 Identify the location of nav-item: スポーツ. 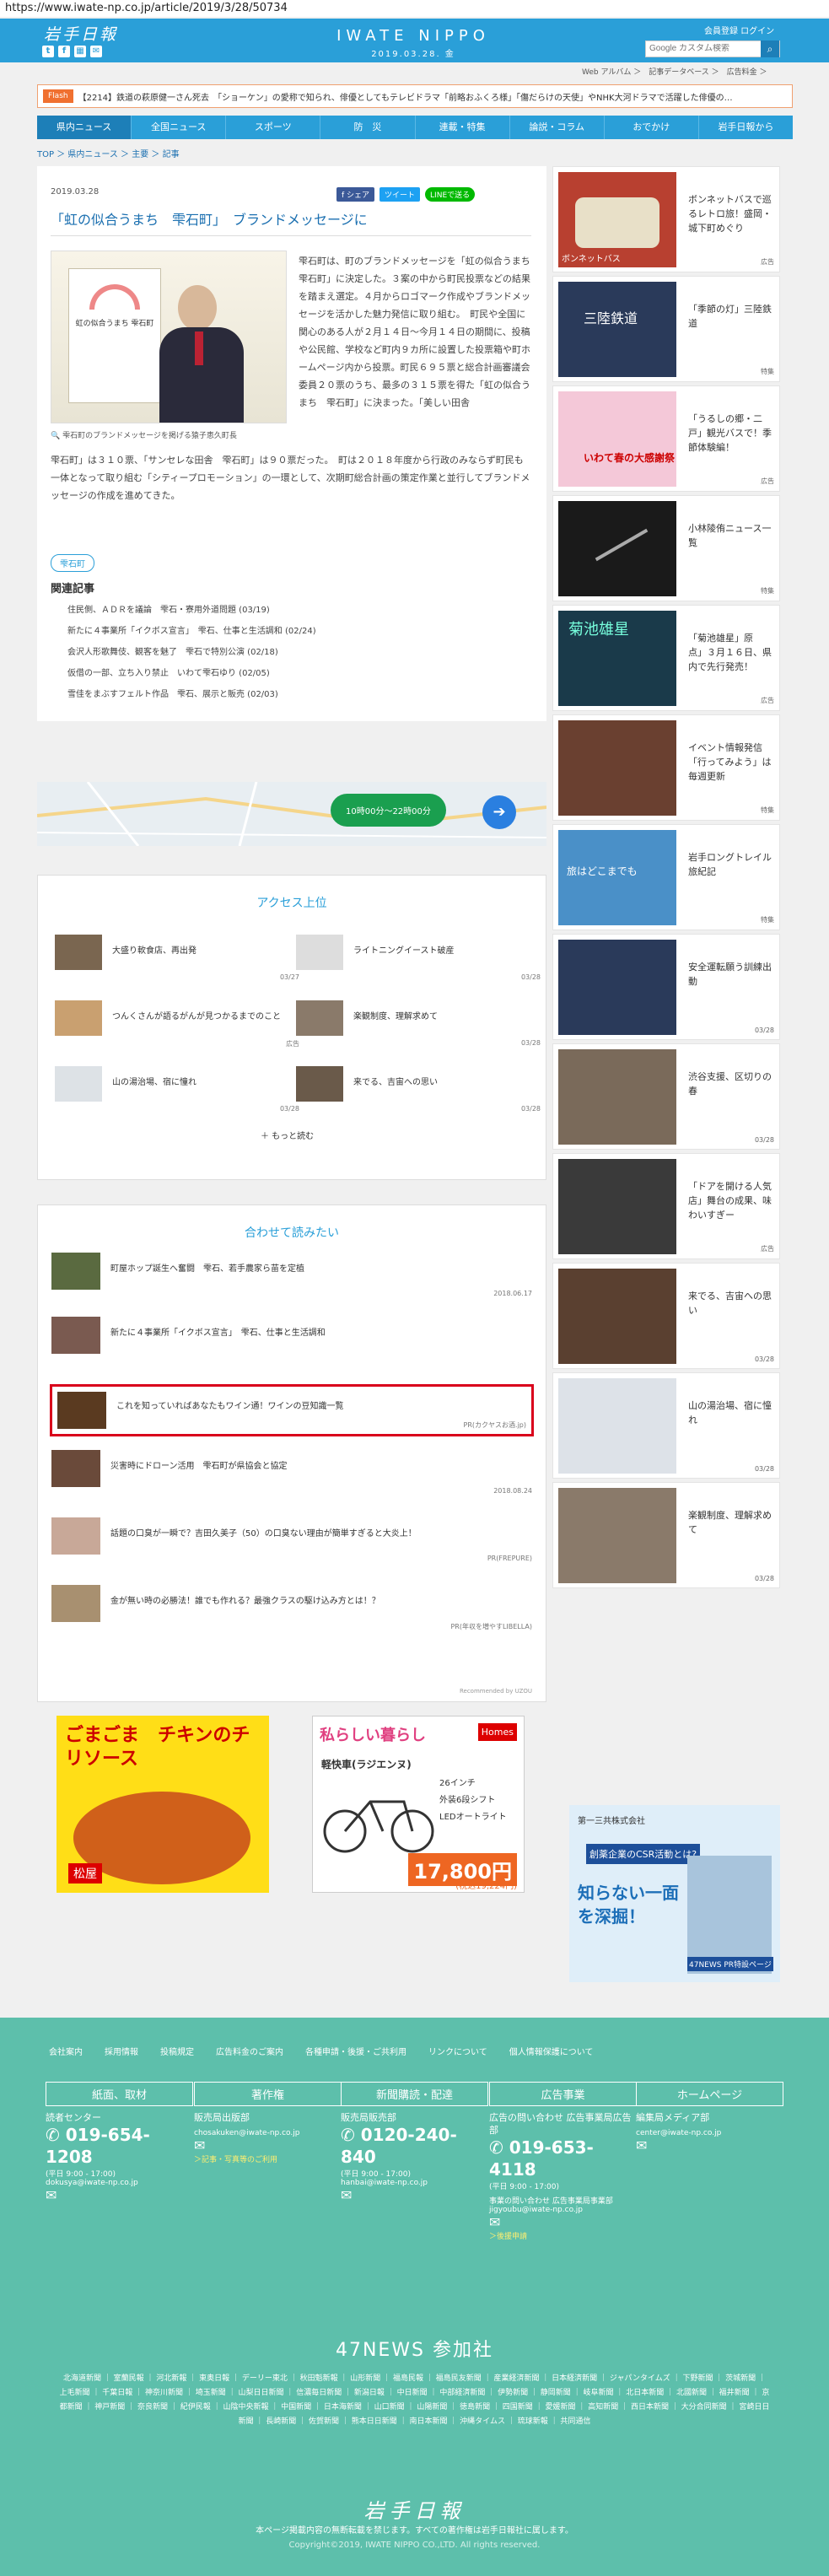
(273, 127).